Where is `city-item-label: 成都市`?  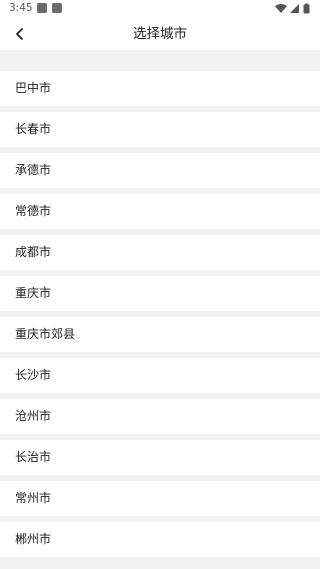 city-item-label: 成都市 is located at coordinates (33, 252).